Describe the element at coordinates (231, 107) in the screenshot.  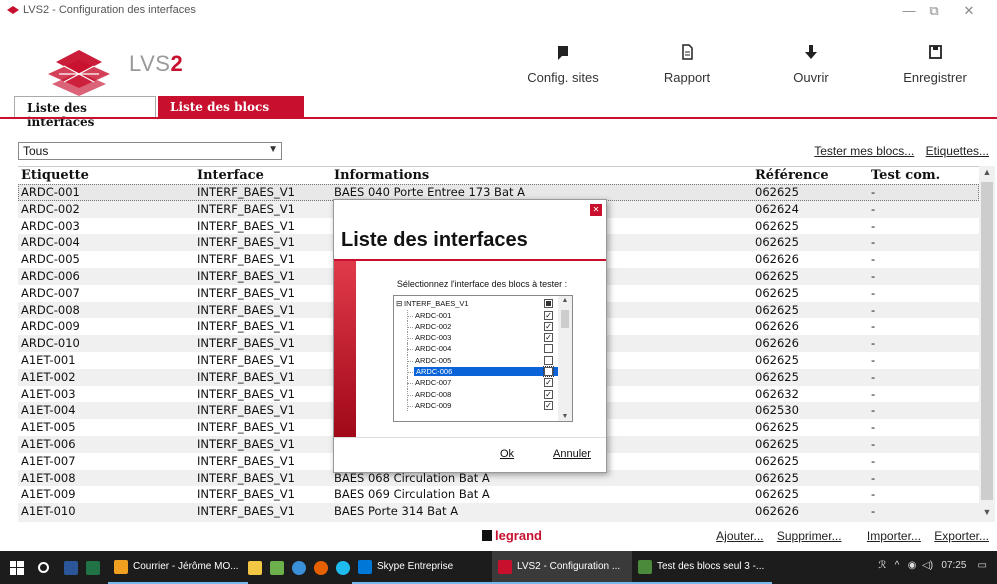
I see `tab-liste-des-blocs: Liste des blocs` at that location.